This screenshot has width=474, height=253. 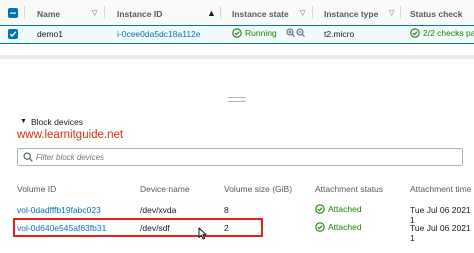 What do you see at coordinates (258, 189) in the screenshot?
I see `column-header-volume-size: Volume size (GiB)` at bounding box center [258, 189].